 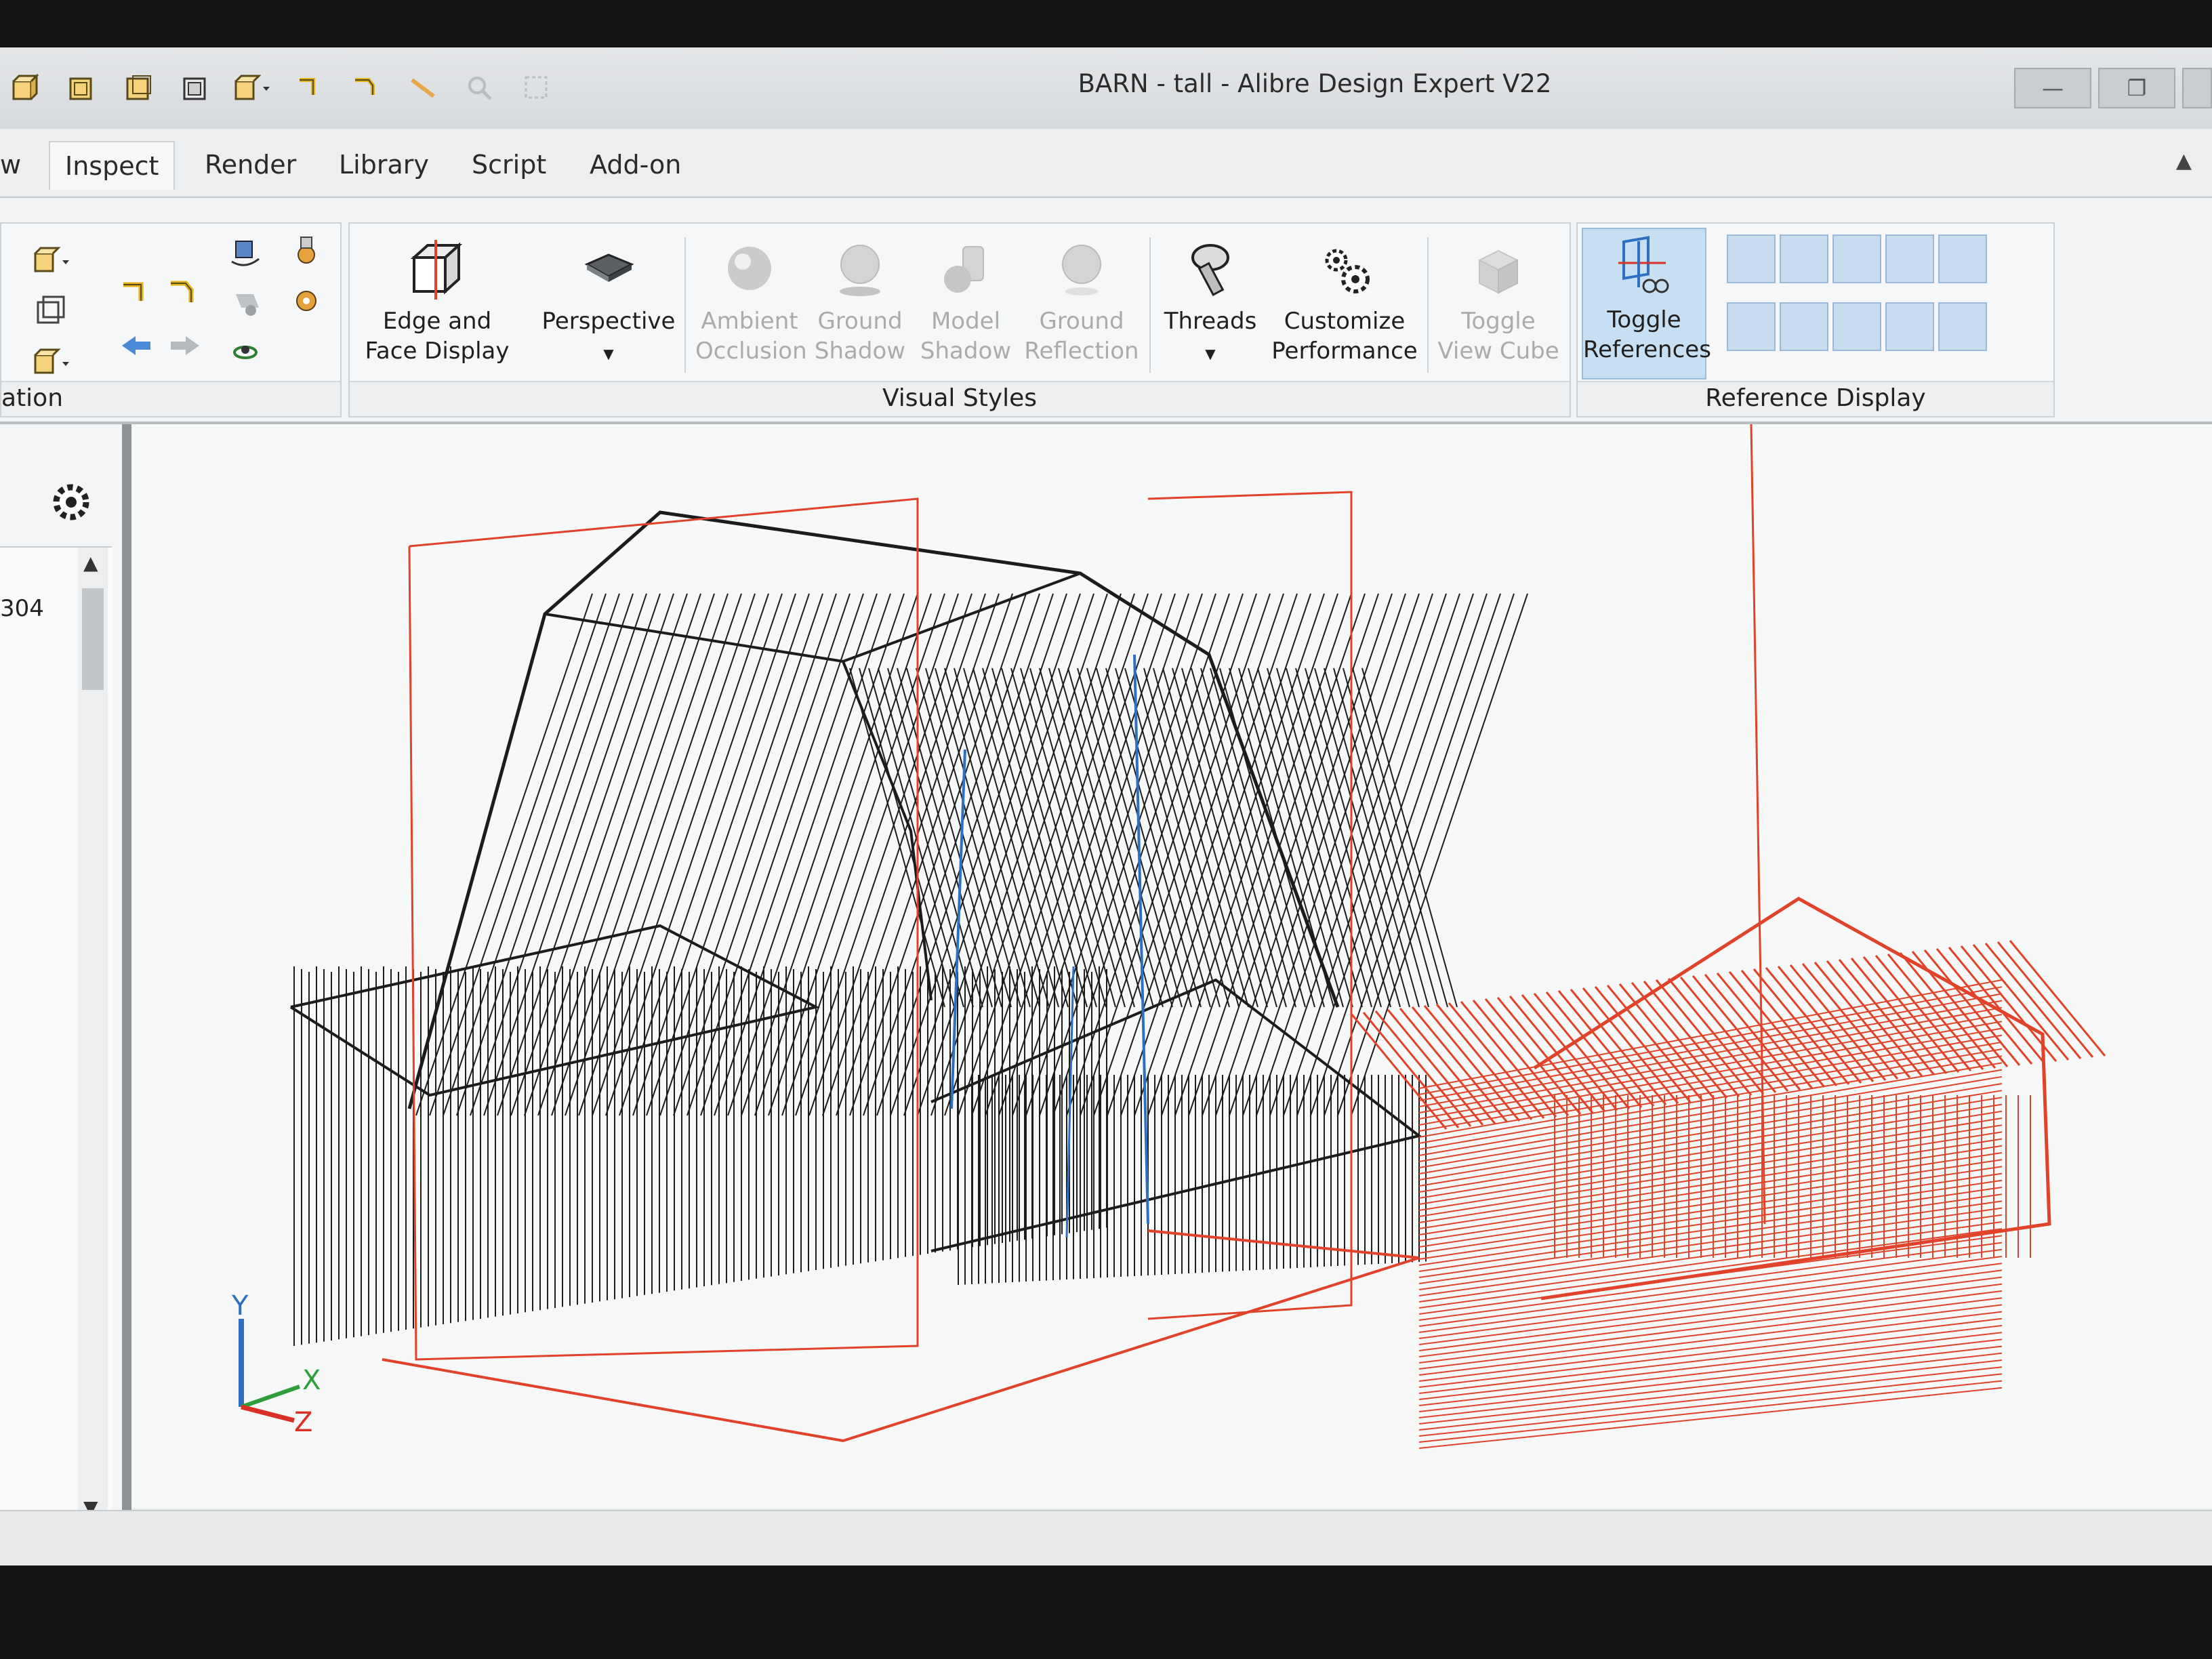 What do you see at coordinates (608, 321) in the screenshot?
I see `perspective-label: Perspective` at bounding box center [608, 321].